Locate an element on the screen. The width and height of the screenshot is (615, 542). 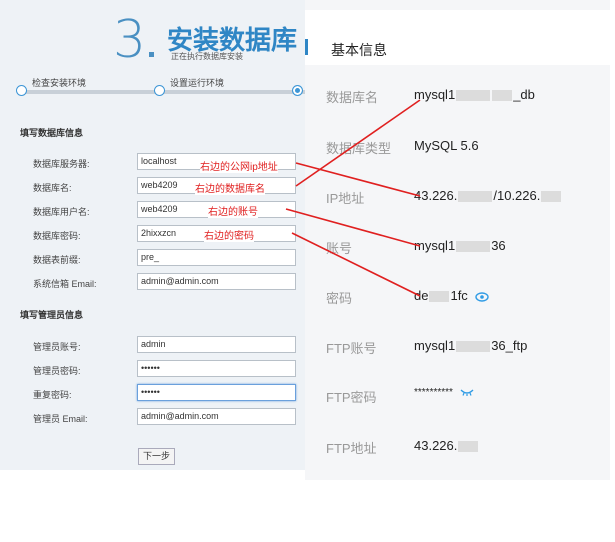
admin-password-input: •••••• is located at coordinates (216, 368).